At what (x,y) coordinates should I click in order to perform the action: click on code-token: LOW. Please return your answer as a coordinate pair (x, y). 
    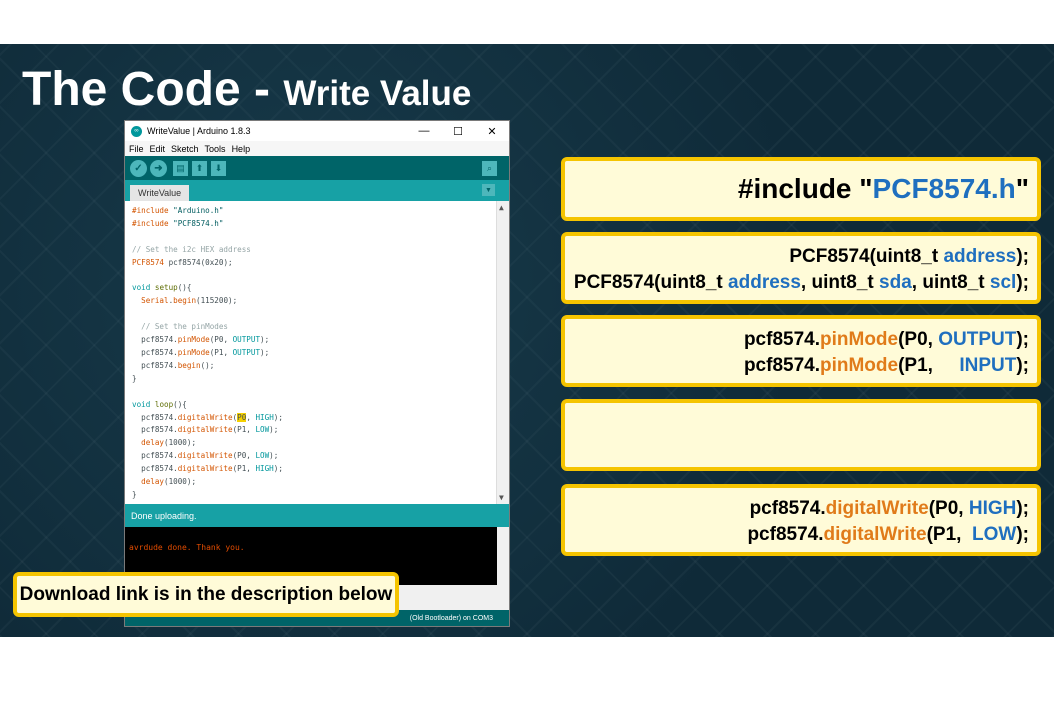
    Looking at the image, I should click on (262, 456).